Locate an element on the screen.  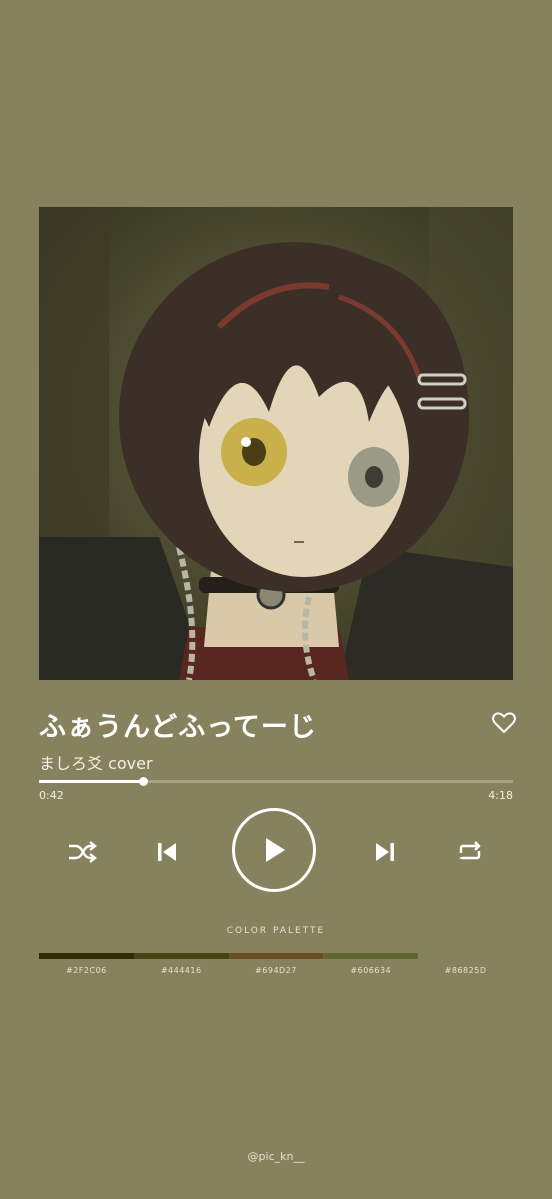
elapsed-time: 0:42 is located at coordinates (51, 795).